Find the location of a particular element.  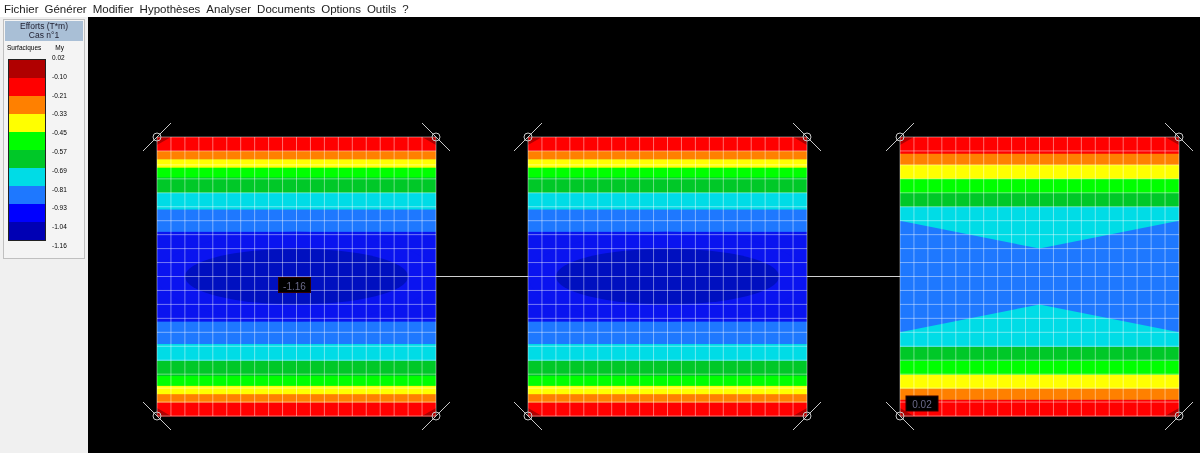

value-label: 0.02 is located at coordinates (922, 403).